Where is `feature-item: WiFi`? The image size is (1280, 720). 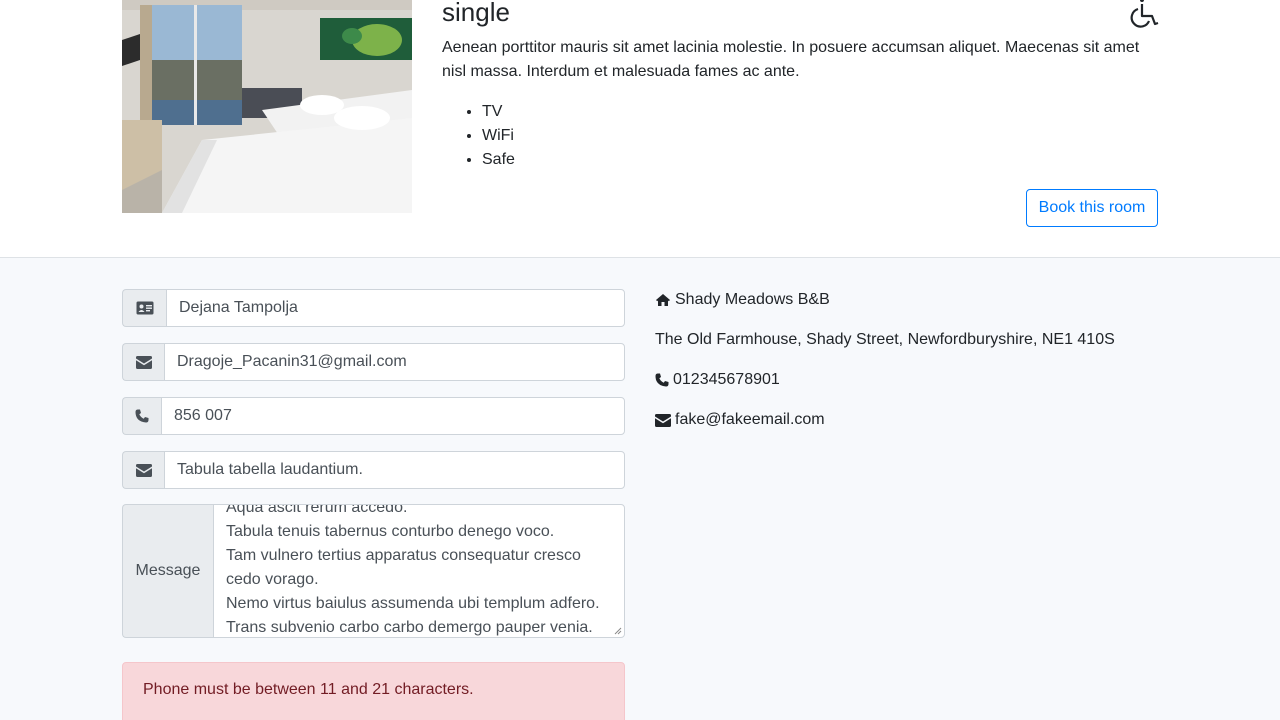
feature-item: WiFi is located at coordinates (498, 136).